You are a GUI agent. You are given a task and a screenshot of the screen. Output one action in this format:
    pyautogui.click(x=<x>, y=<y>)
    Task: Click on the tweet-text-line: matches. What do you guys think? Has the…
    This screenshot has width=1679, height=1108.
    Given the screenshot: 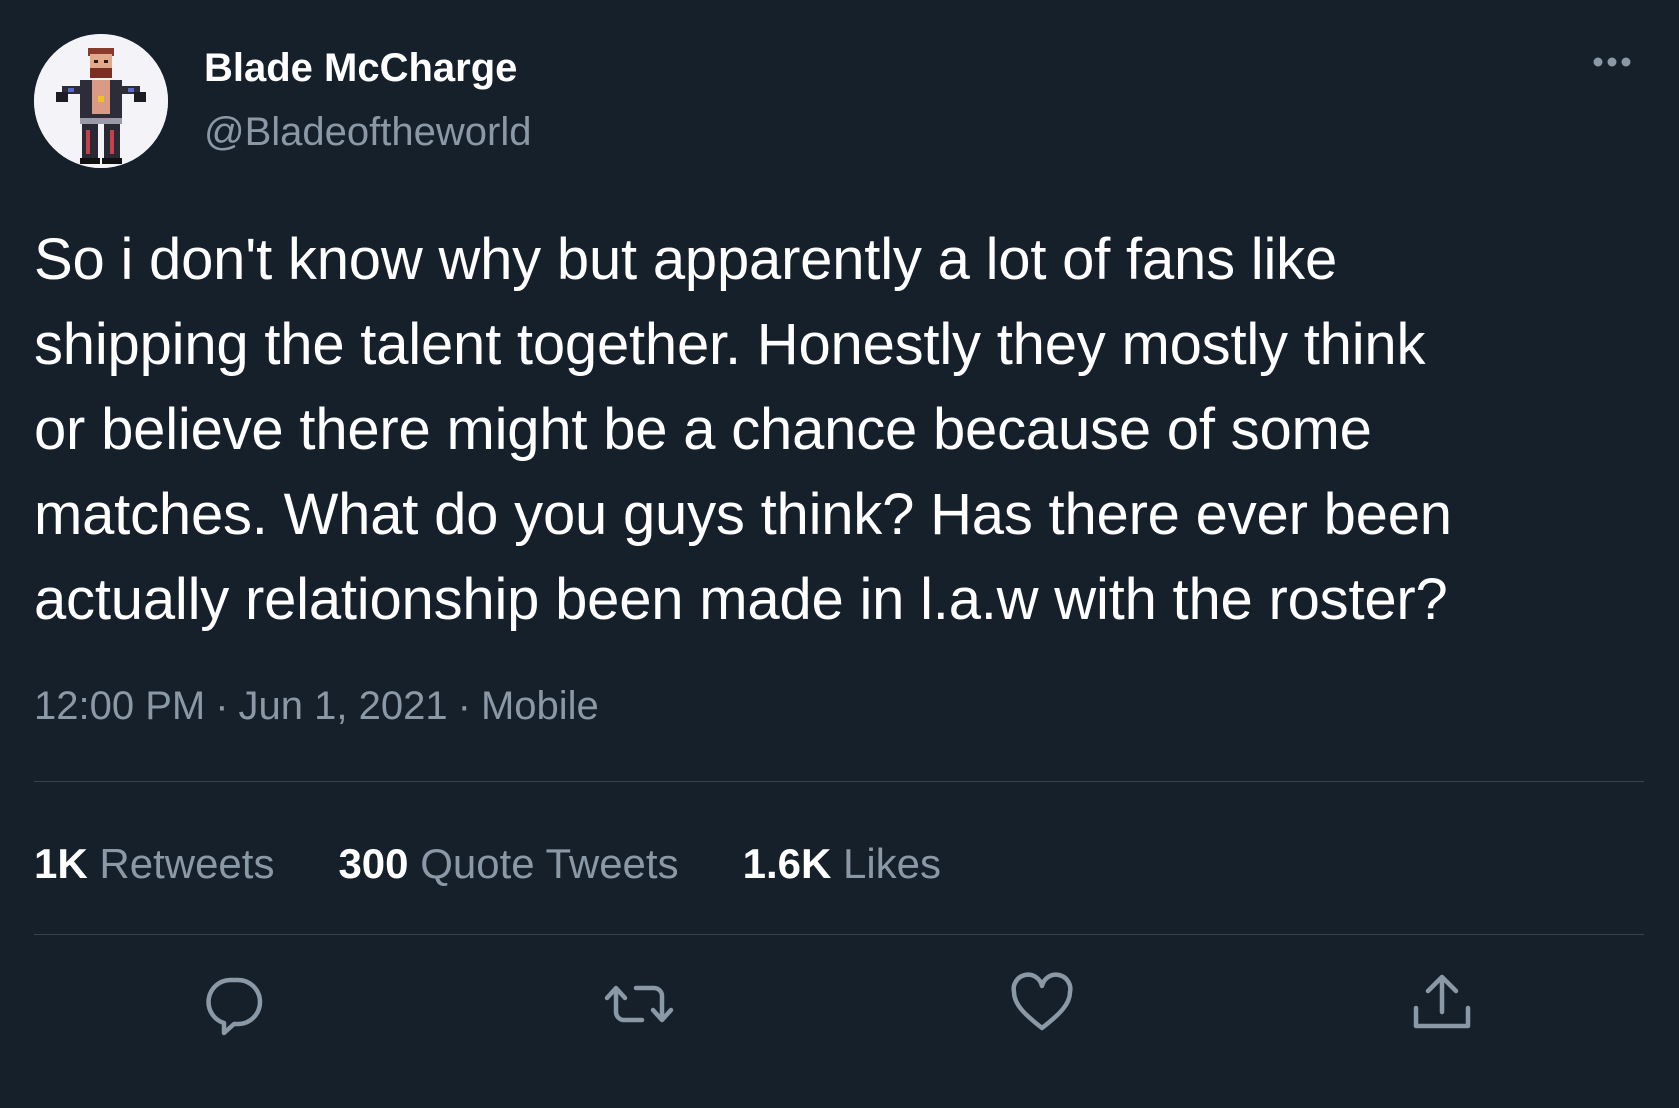 What is the action you would take?
    pyautogui.click(x=743, y=514)
    